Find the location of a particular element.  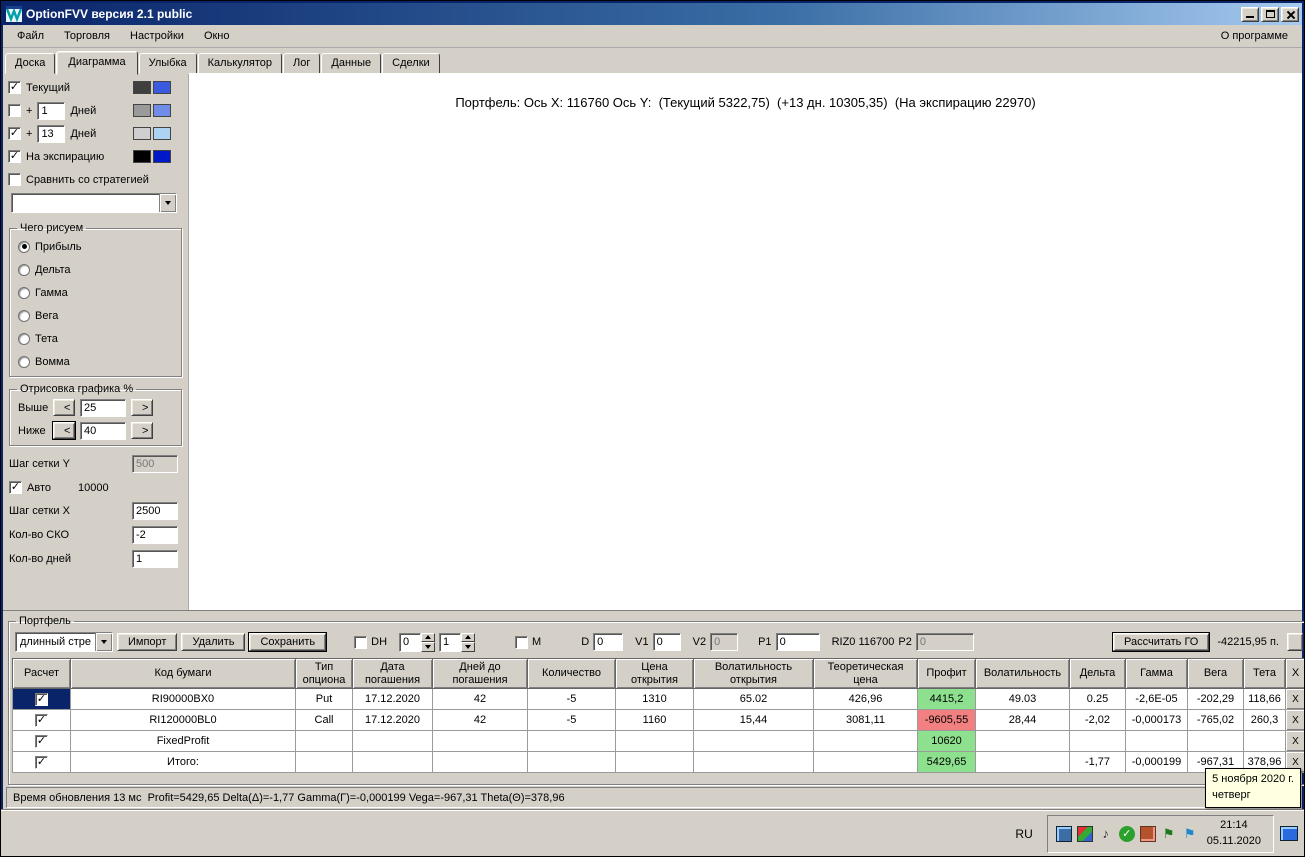

compare-strategy-select is located at coordinates (94, 203).